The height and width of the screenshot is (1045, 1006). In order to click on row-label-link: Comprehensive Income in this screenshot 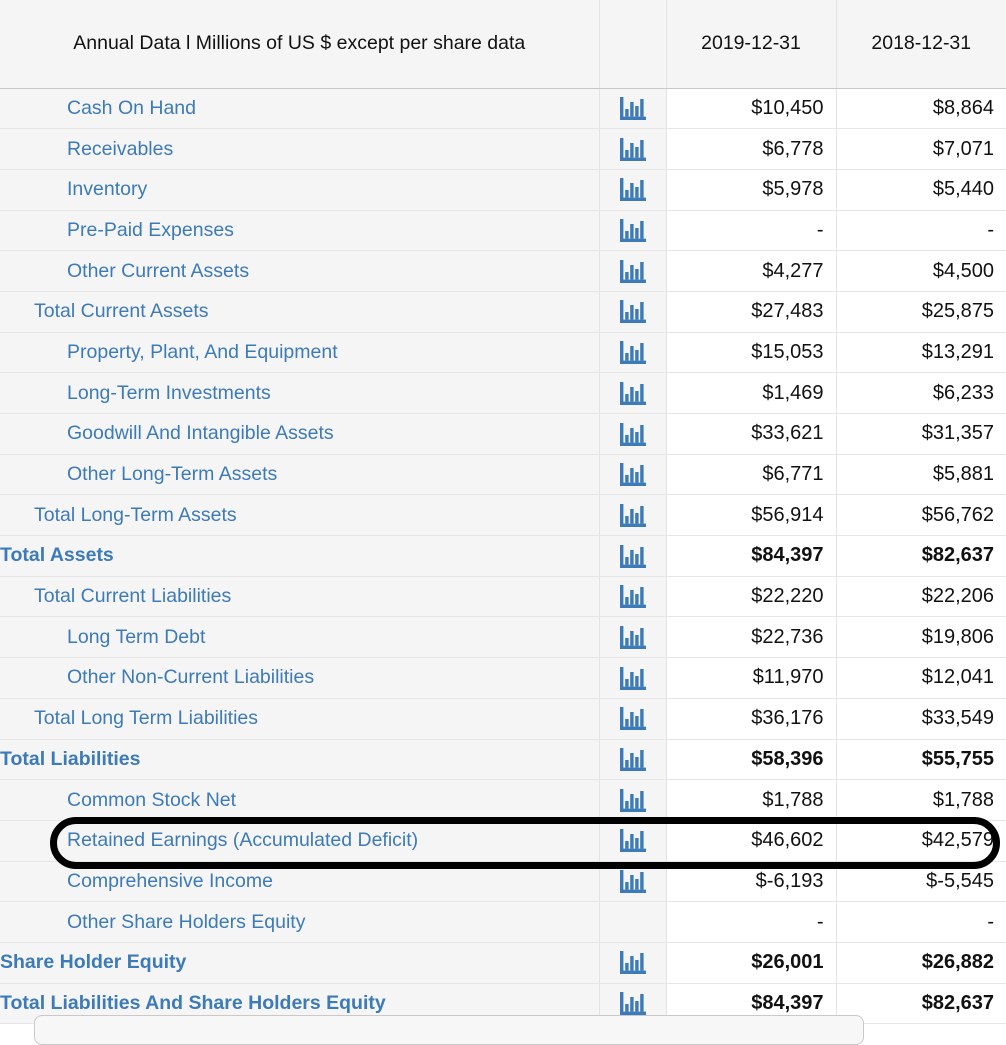, I will do `click(300, 882)`.